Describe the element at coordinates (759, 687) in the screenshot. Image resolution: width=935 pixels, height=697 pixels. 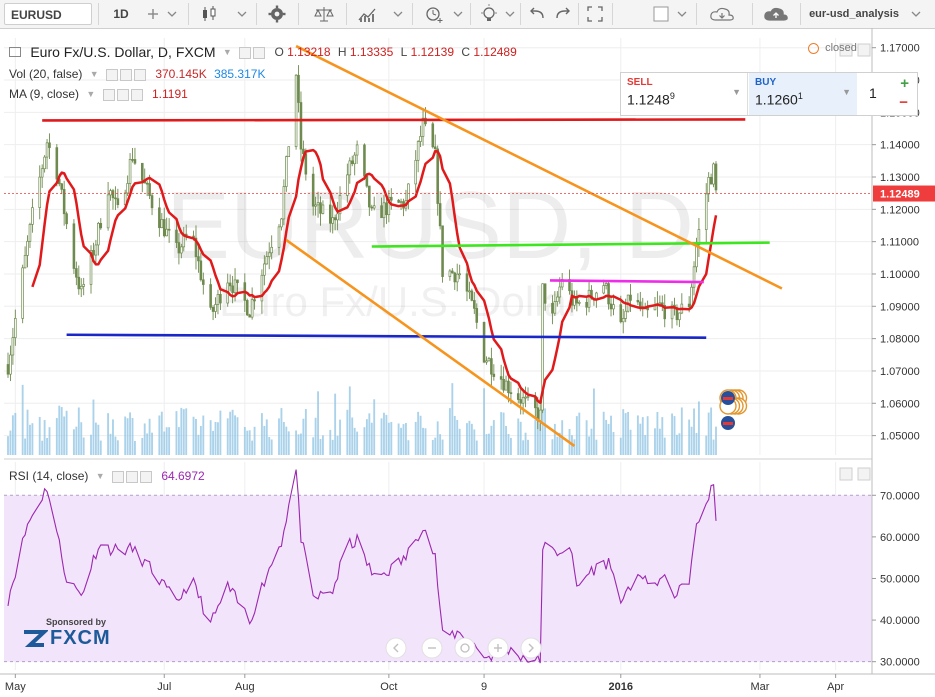
I see `time-tick-label: Mar` at that location.